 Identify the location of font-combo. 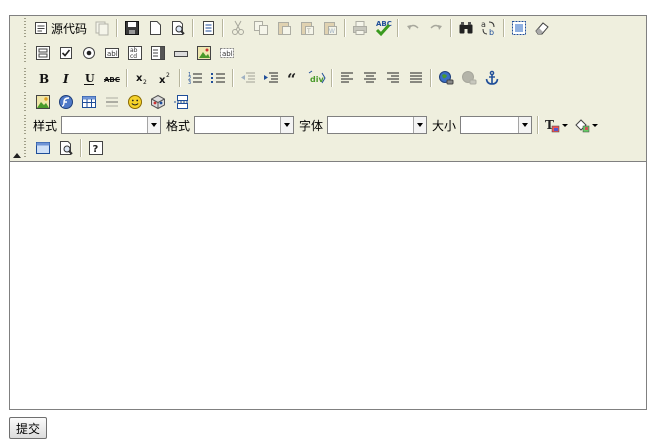
(377, 125).